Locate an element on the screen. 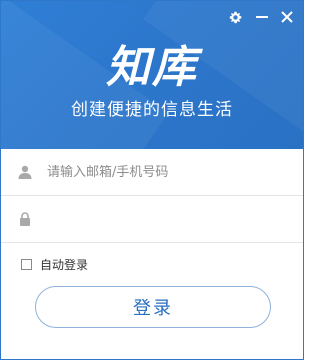 Image resolution: width=320 pixels, height=360 pixels. username-field is located at coordinates (152, 172).